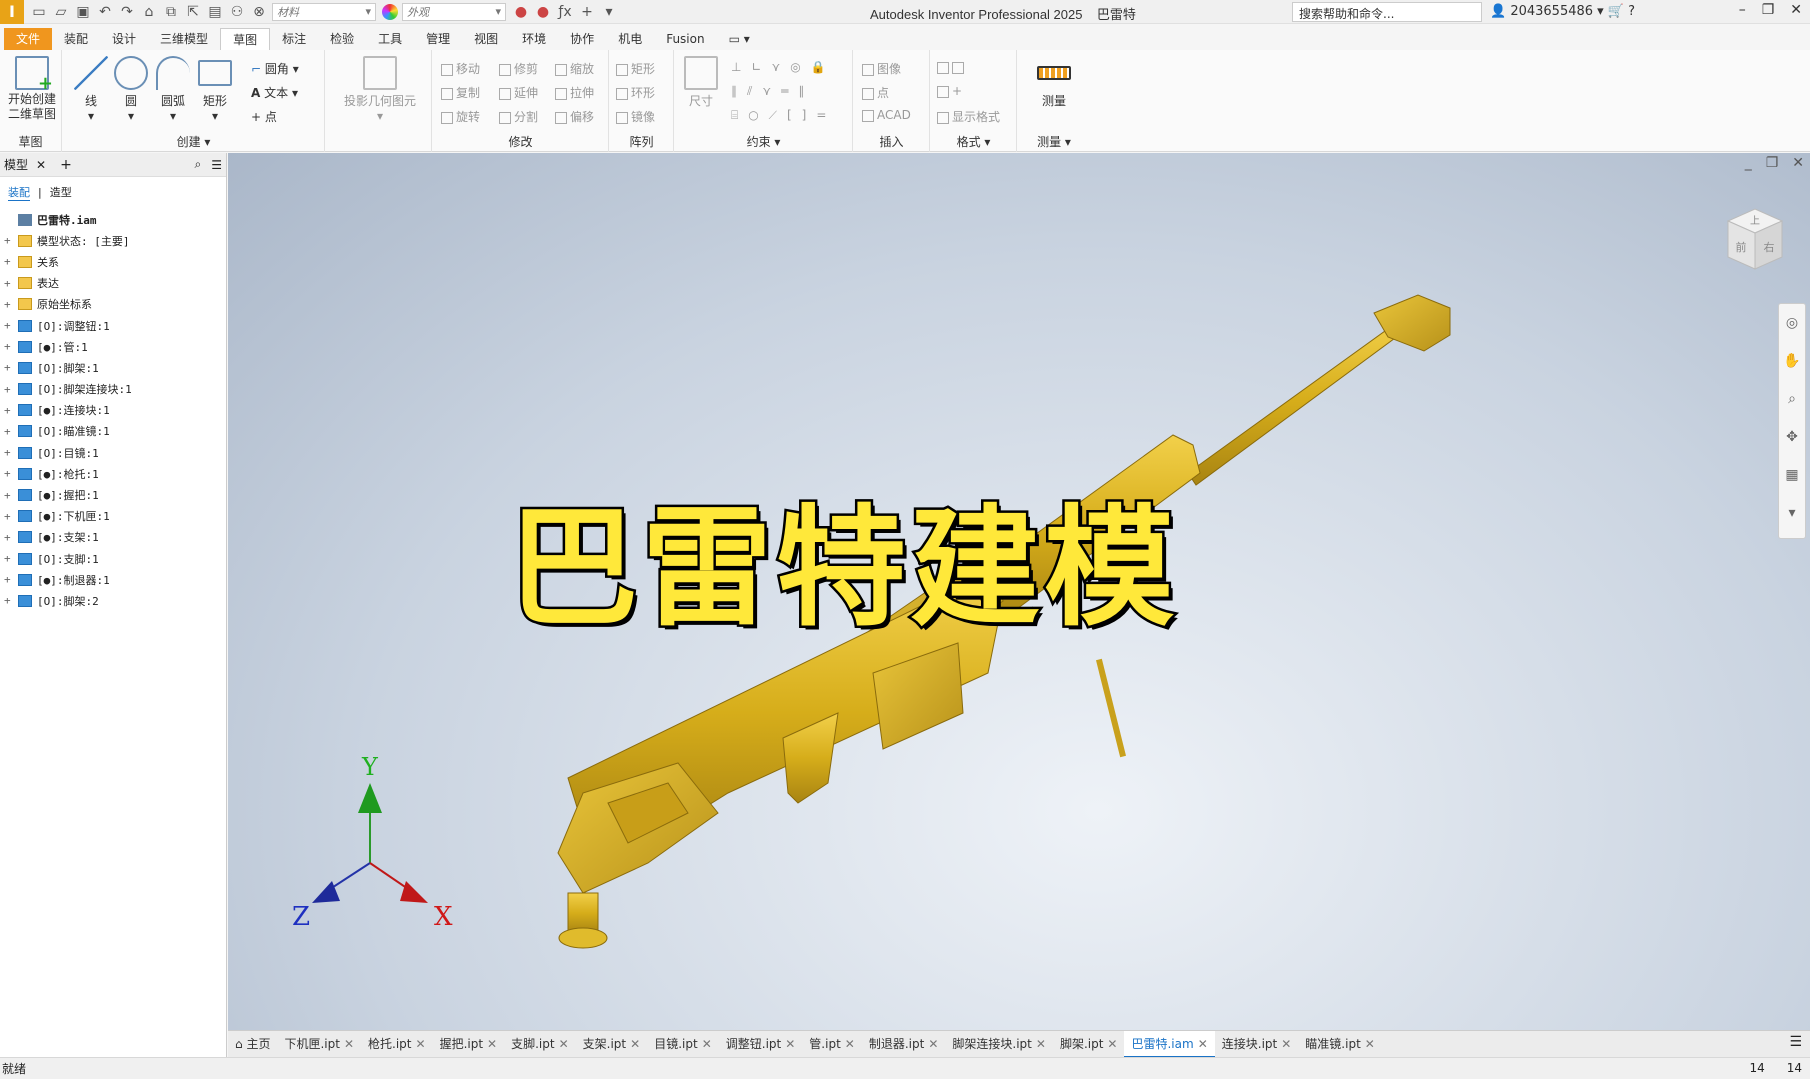  Describe the element at coordinates (173, 89) in the screenshot. I see `arc-button: 圆弧 ▾` at that location.